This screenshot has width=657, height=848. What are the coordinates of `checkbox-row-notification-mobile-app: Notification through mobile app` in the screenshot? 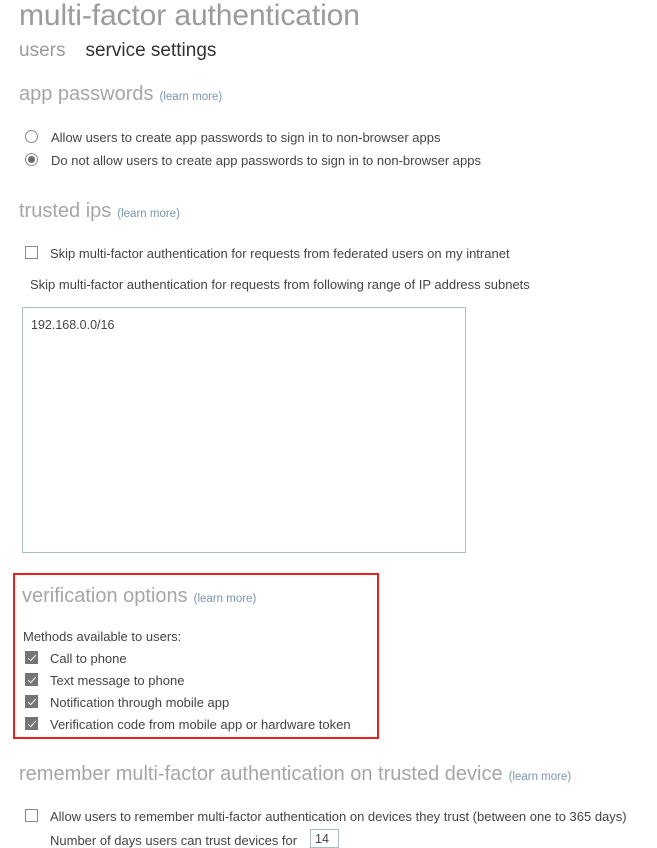 It's located at (127, 702).